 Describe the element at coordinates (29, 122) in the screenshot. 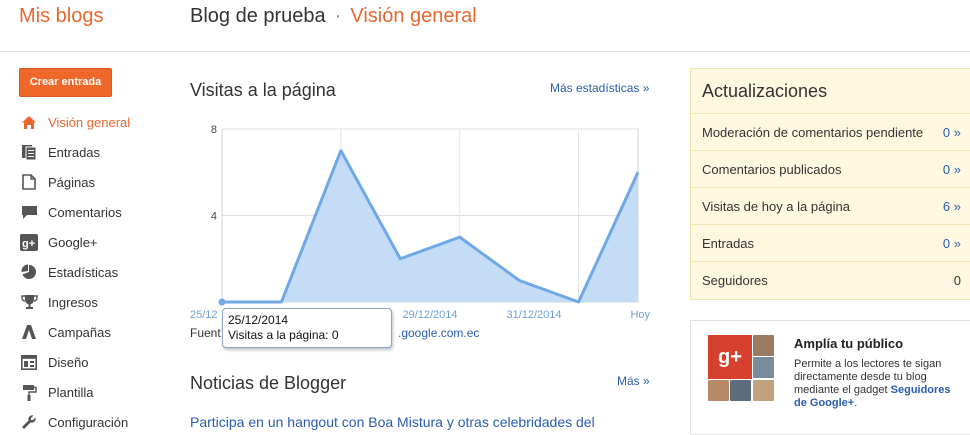

I see `home-icon` at that location.